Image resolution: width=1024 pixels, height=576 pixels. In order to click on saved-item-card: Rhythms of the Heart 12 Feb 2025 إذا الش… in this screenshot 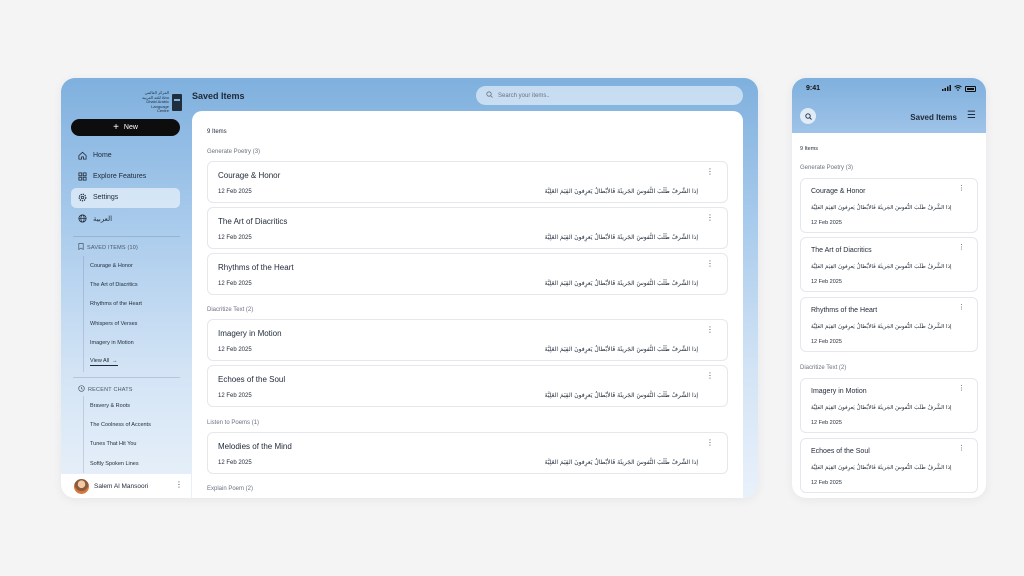, I will do `click(467, 274)`.